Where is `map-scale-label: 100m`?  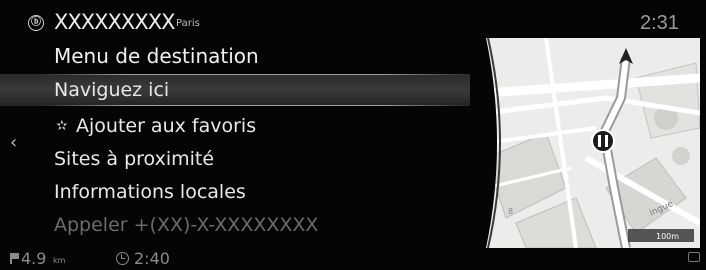 map-scale-label: 100m is located at coordinates (667, 236).